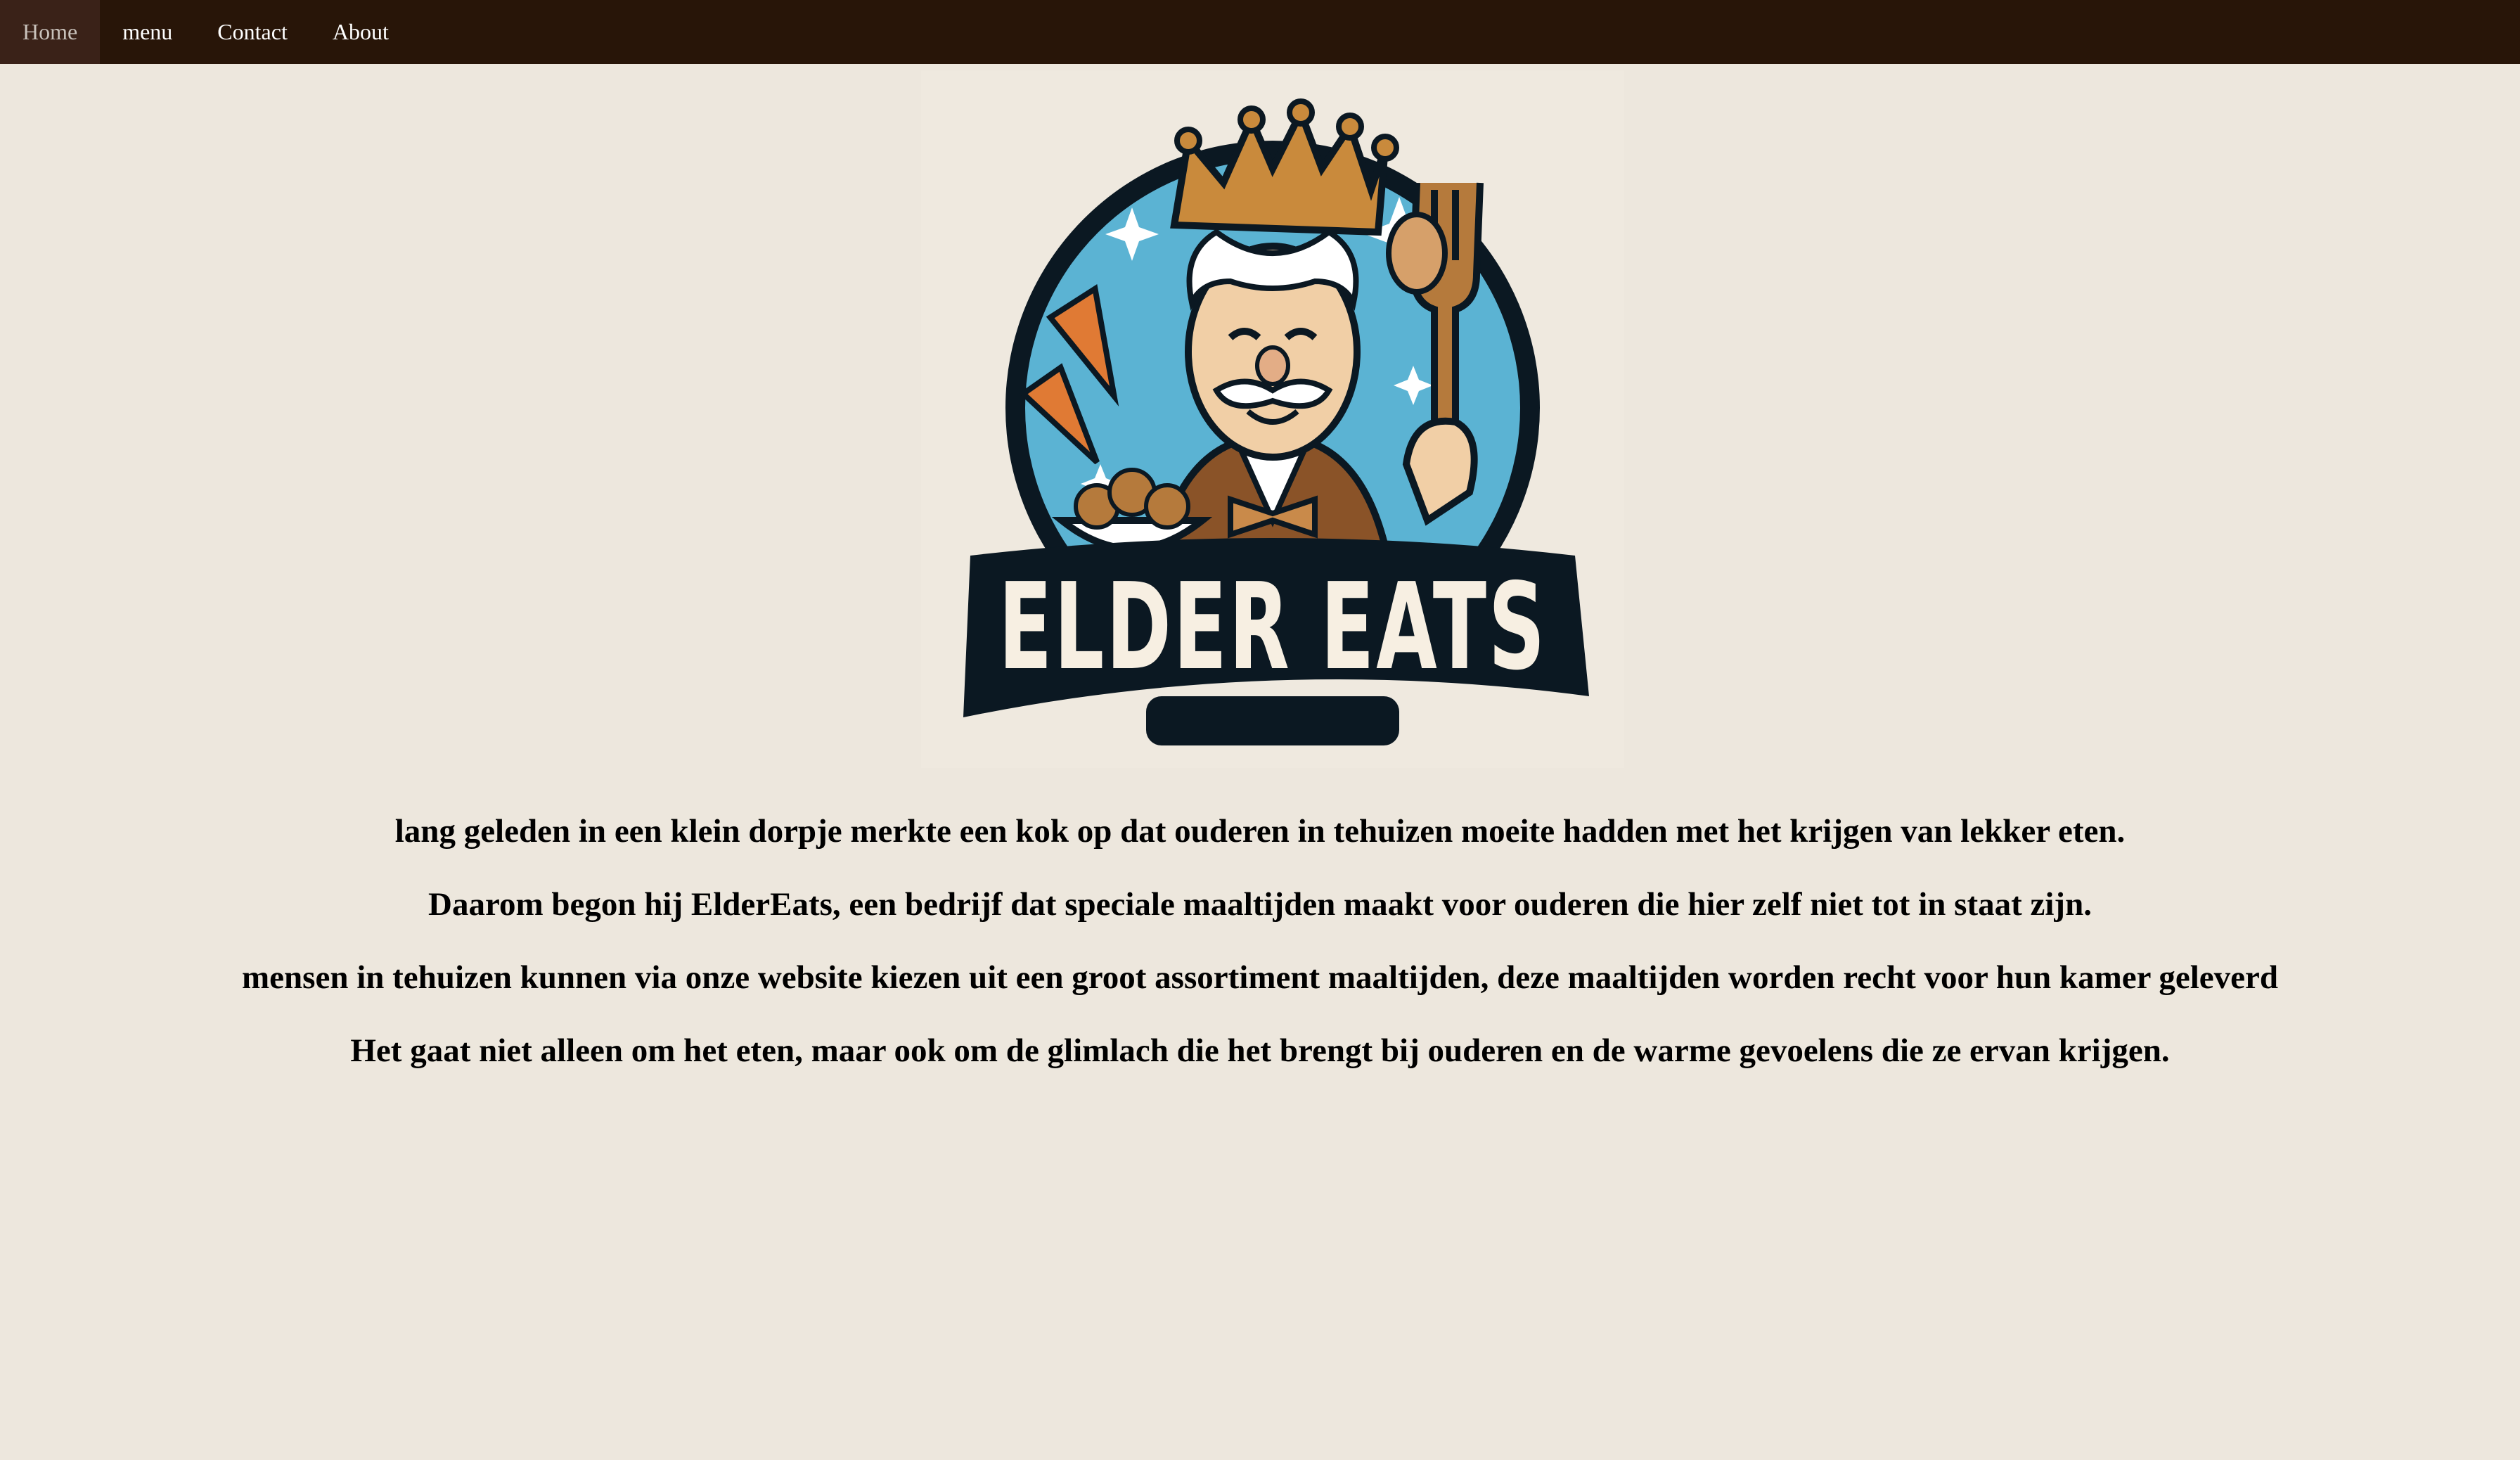 Image resolution: width=2520 pixels, height=1460 pixels. Describe the element at coordinates (1272, 419) in the screenshot. I see `elder-eats-logo: ELDER EATS` at that location.